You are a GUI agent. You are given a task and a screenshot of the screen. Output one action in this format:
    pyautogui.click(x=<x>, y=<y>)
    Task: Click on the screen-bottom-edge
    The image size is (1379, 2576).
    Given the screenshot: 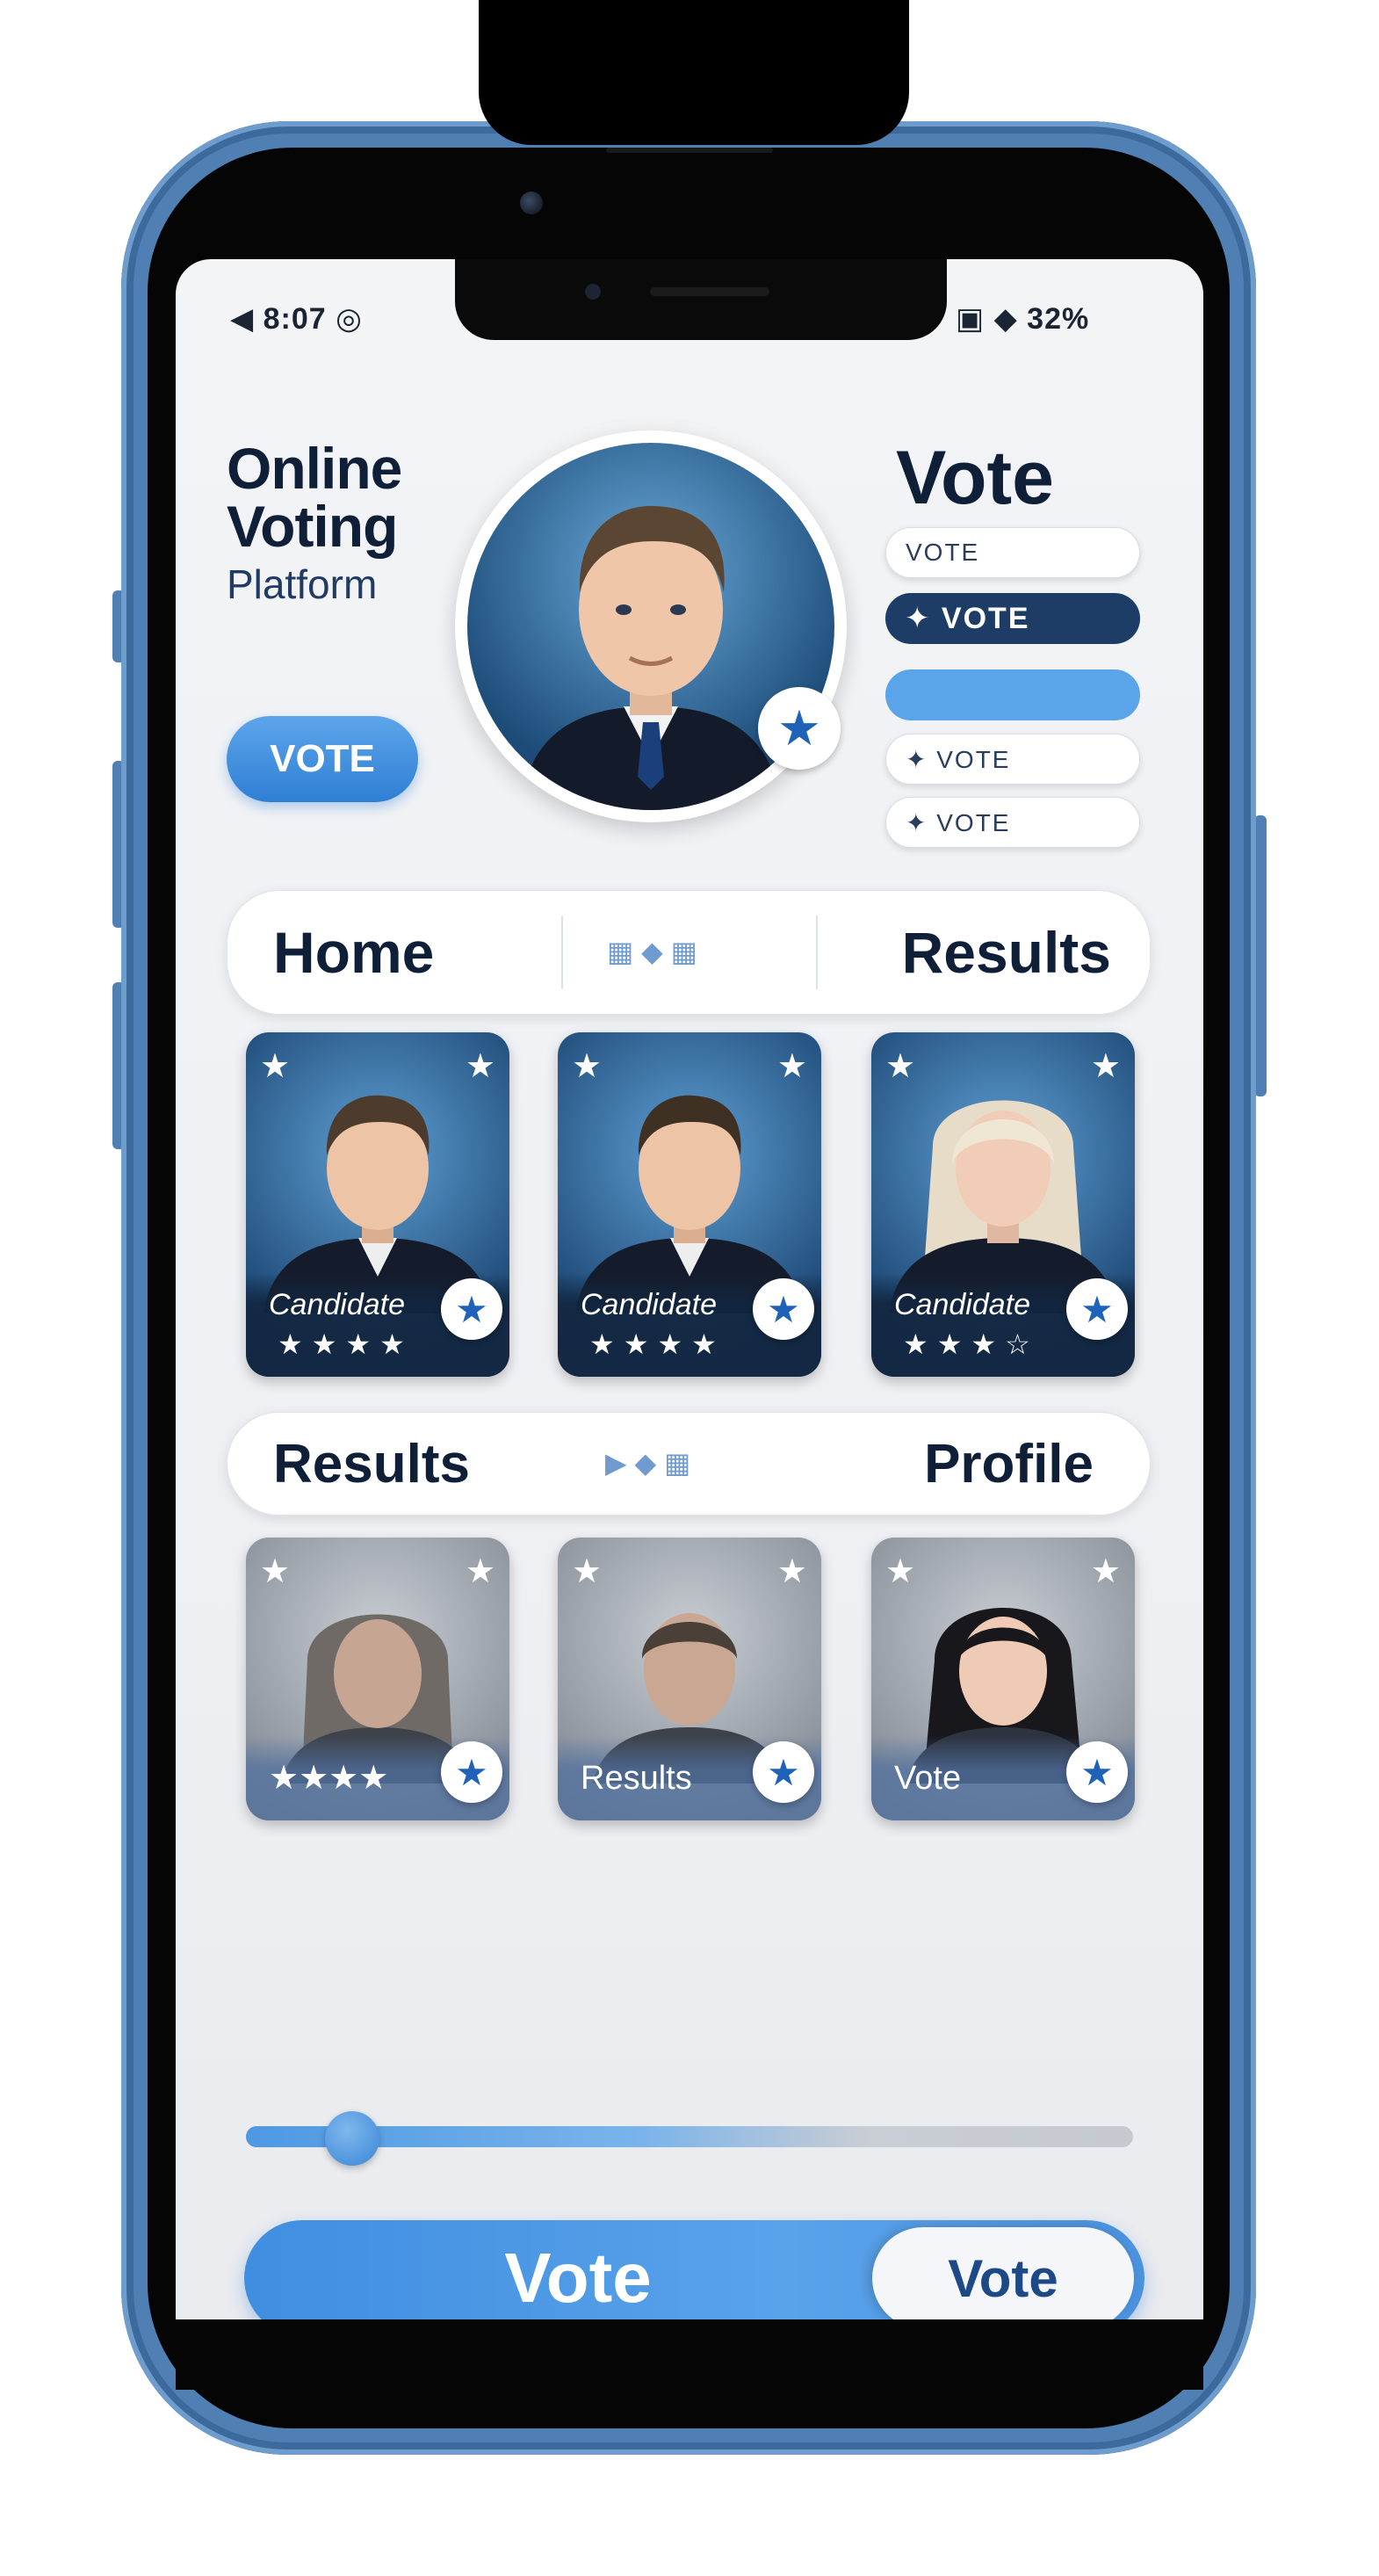 What is the action you would take?
    pyautogui.click(x=689, y=2354)
    